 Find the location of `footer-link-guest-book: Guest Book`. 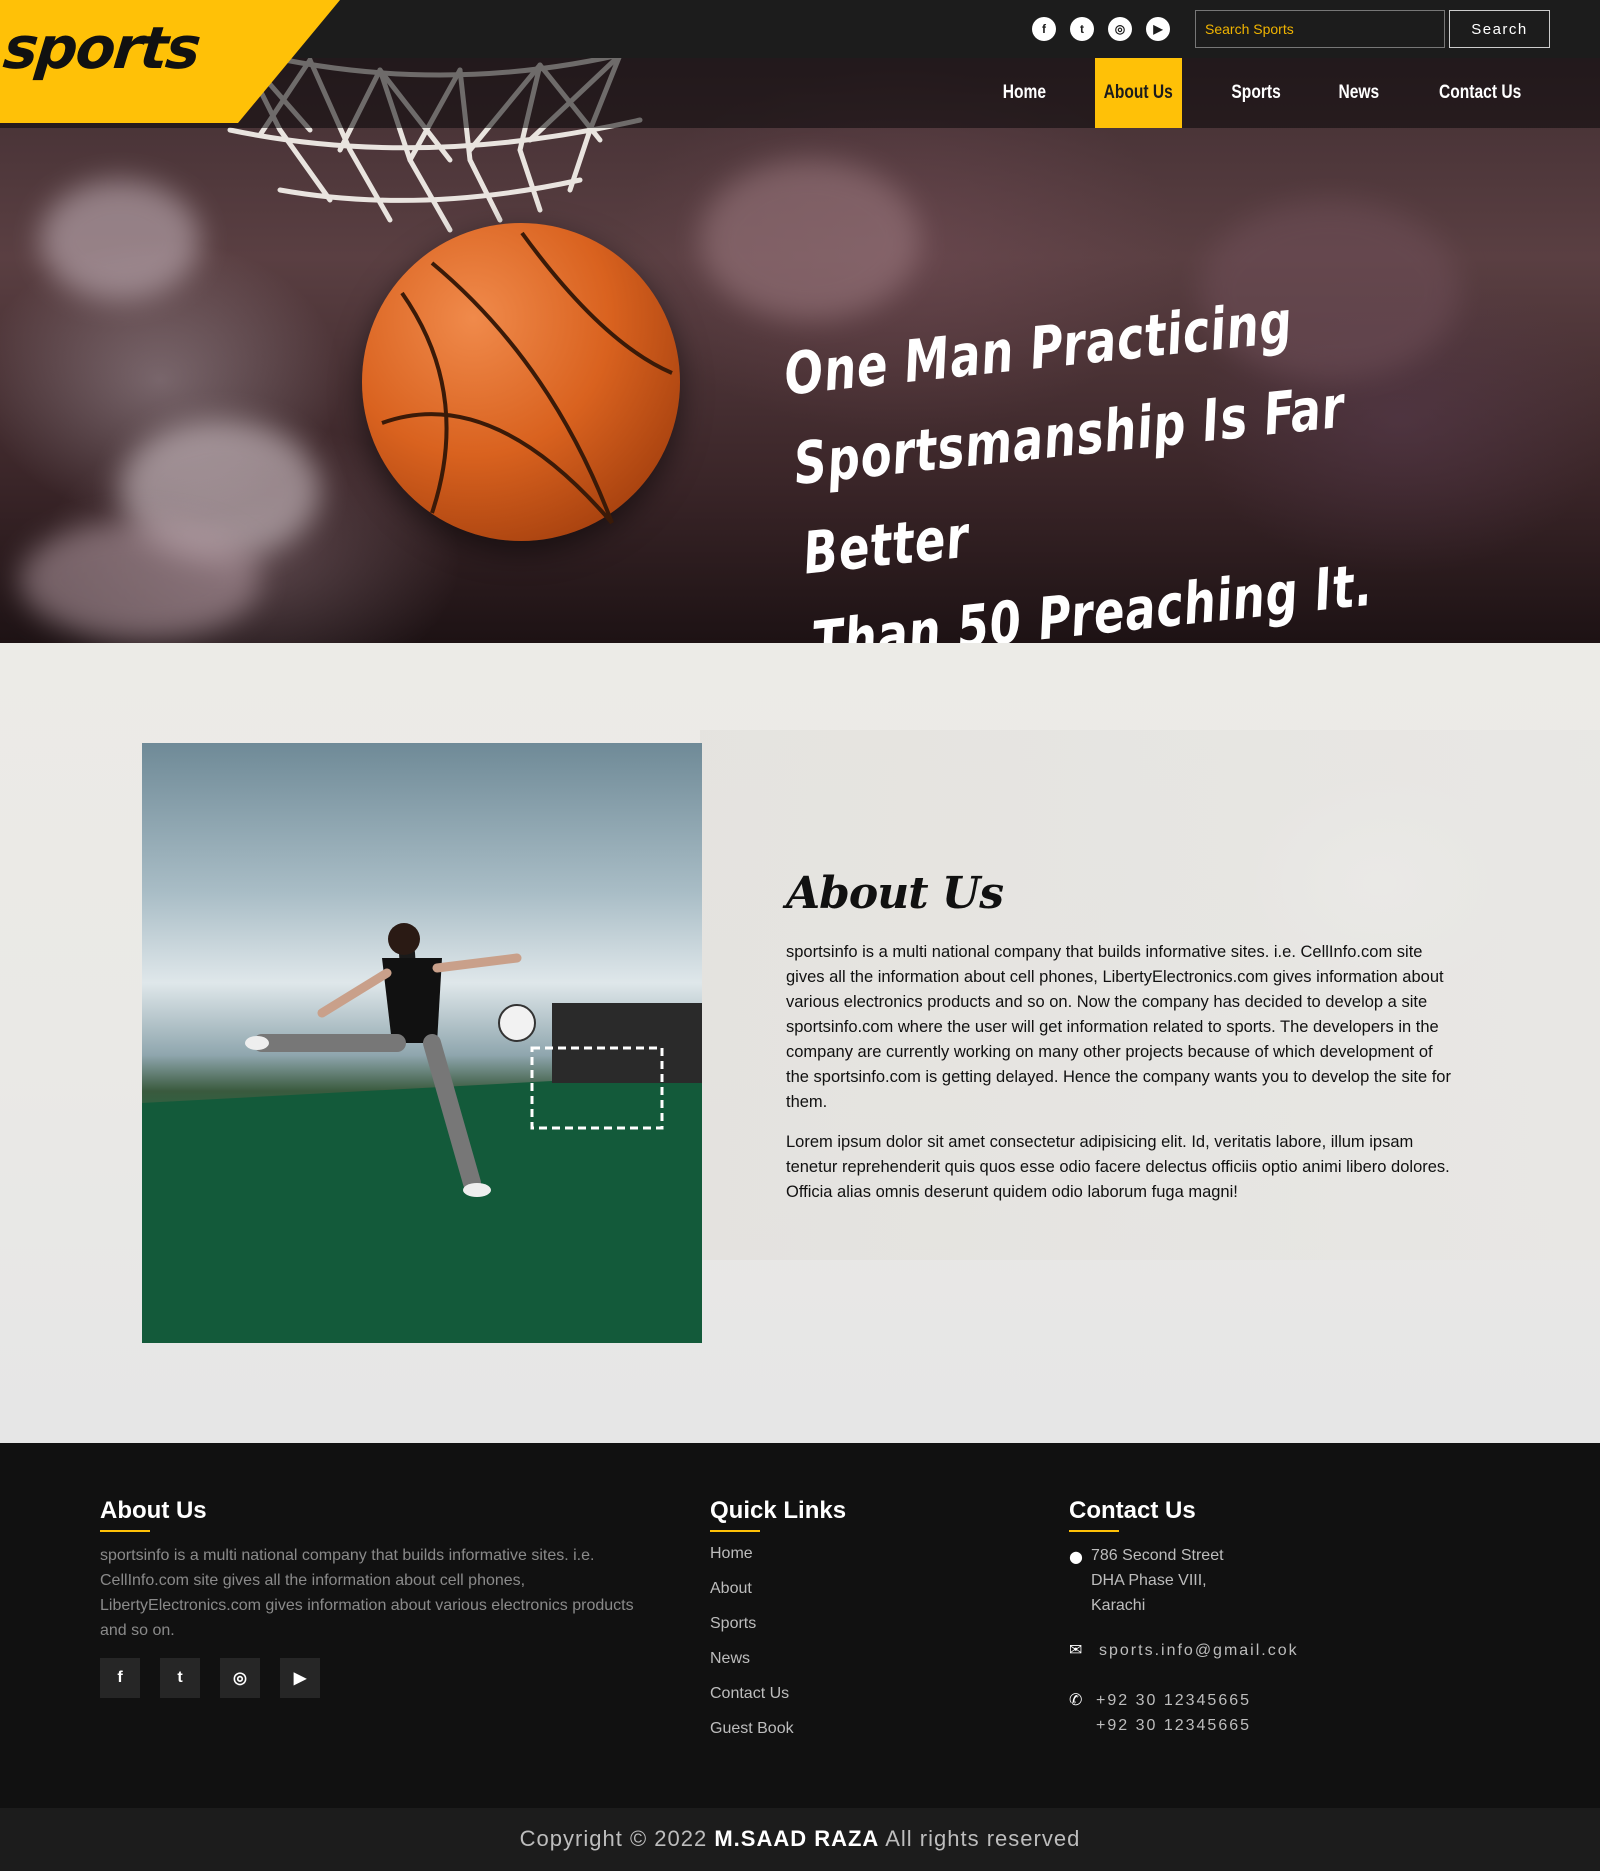

footer-link-guest-book: Guest Book is located at coordinates (752, 1729).